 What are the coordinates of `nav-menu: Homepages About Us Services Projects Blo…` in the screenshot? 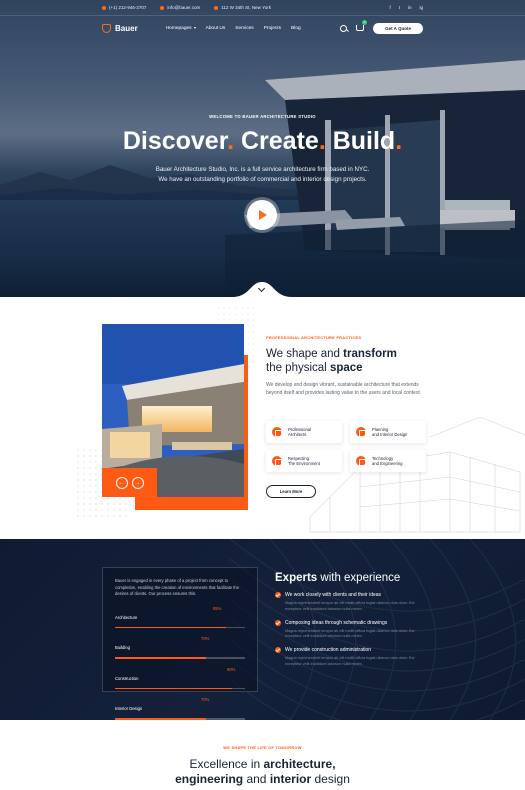 It's located at (233, 28).